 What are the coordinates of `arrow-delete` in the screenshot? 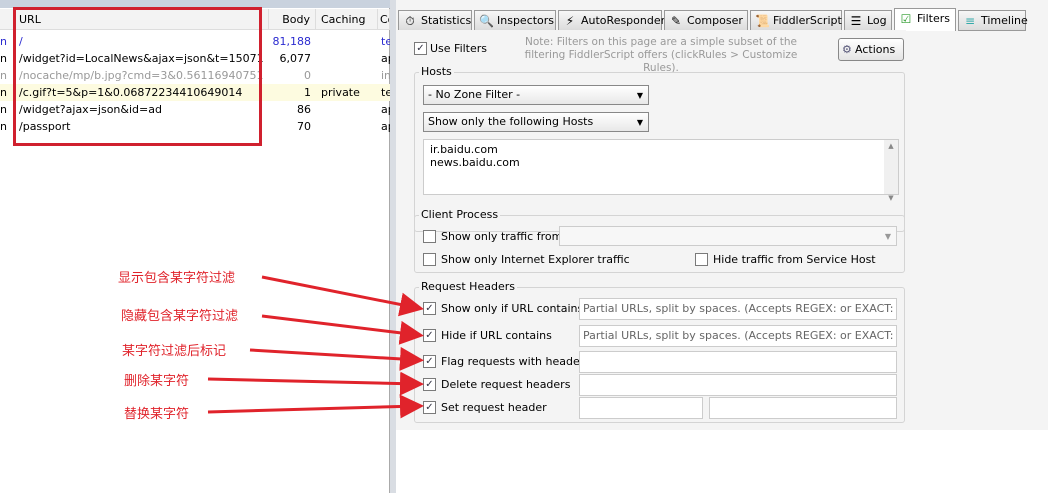 It's located at (315, 383).